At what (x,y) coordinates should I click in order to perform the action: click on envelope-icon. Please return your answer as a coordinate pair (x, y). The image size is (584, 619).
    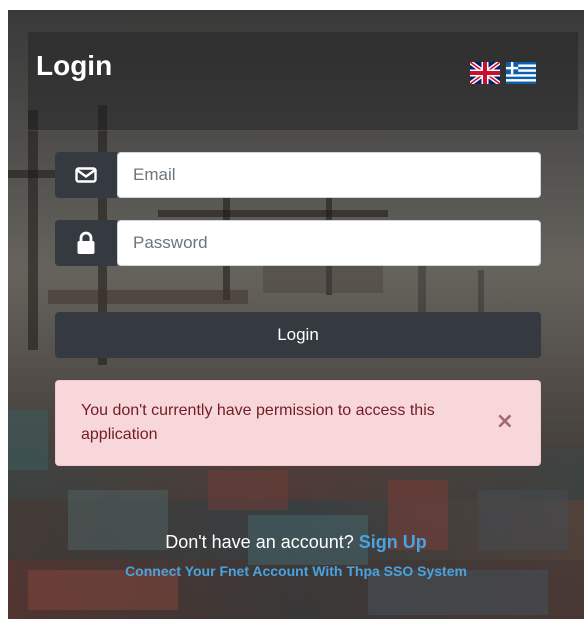
    Looking at the image, I should click on (86, 175).